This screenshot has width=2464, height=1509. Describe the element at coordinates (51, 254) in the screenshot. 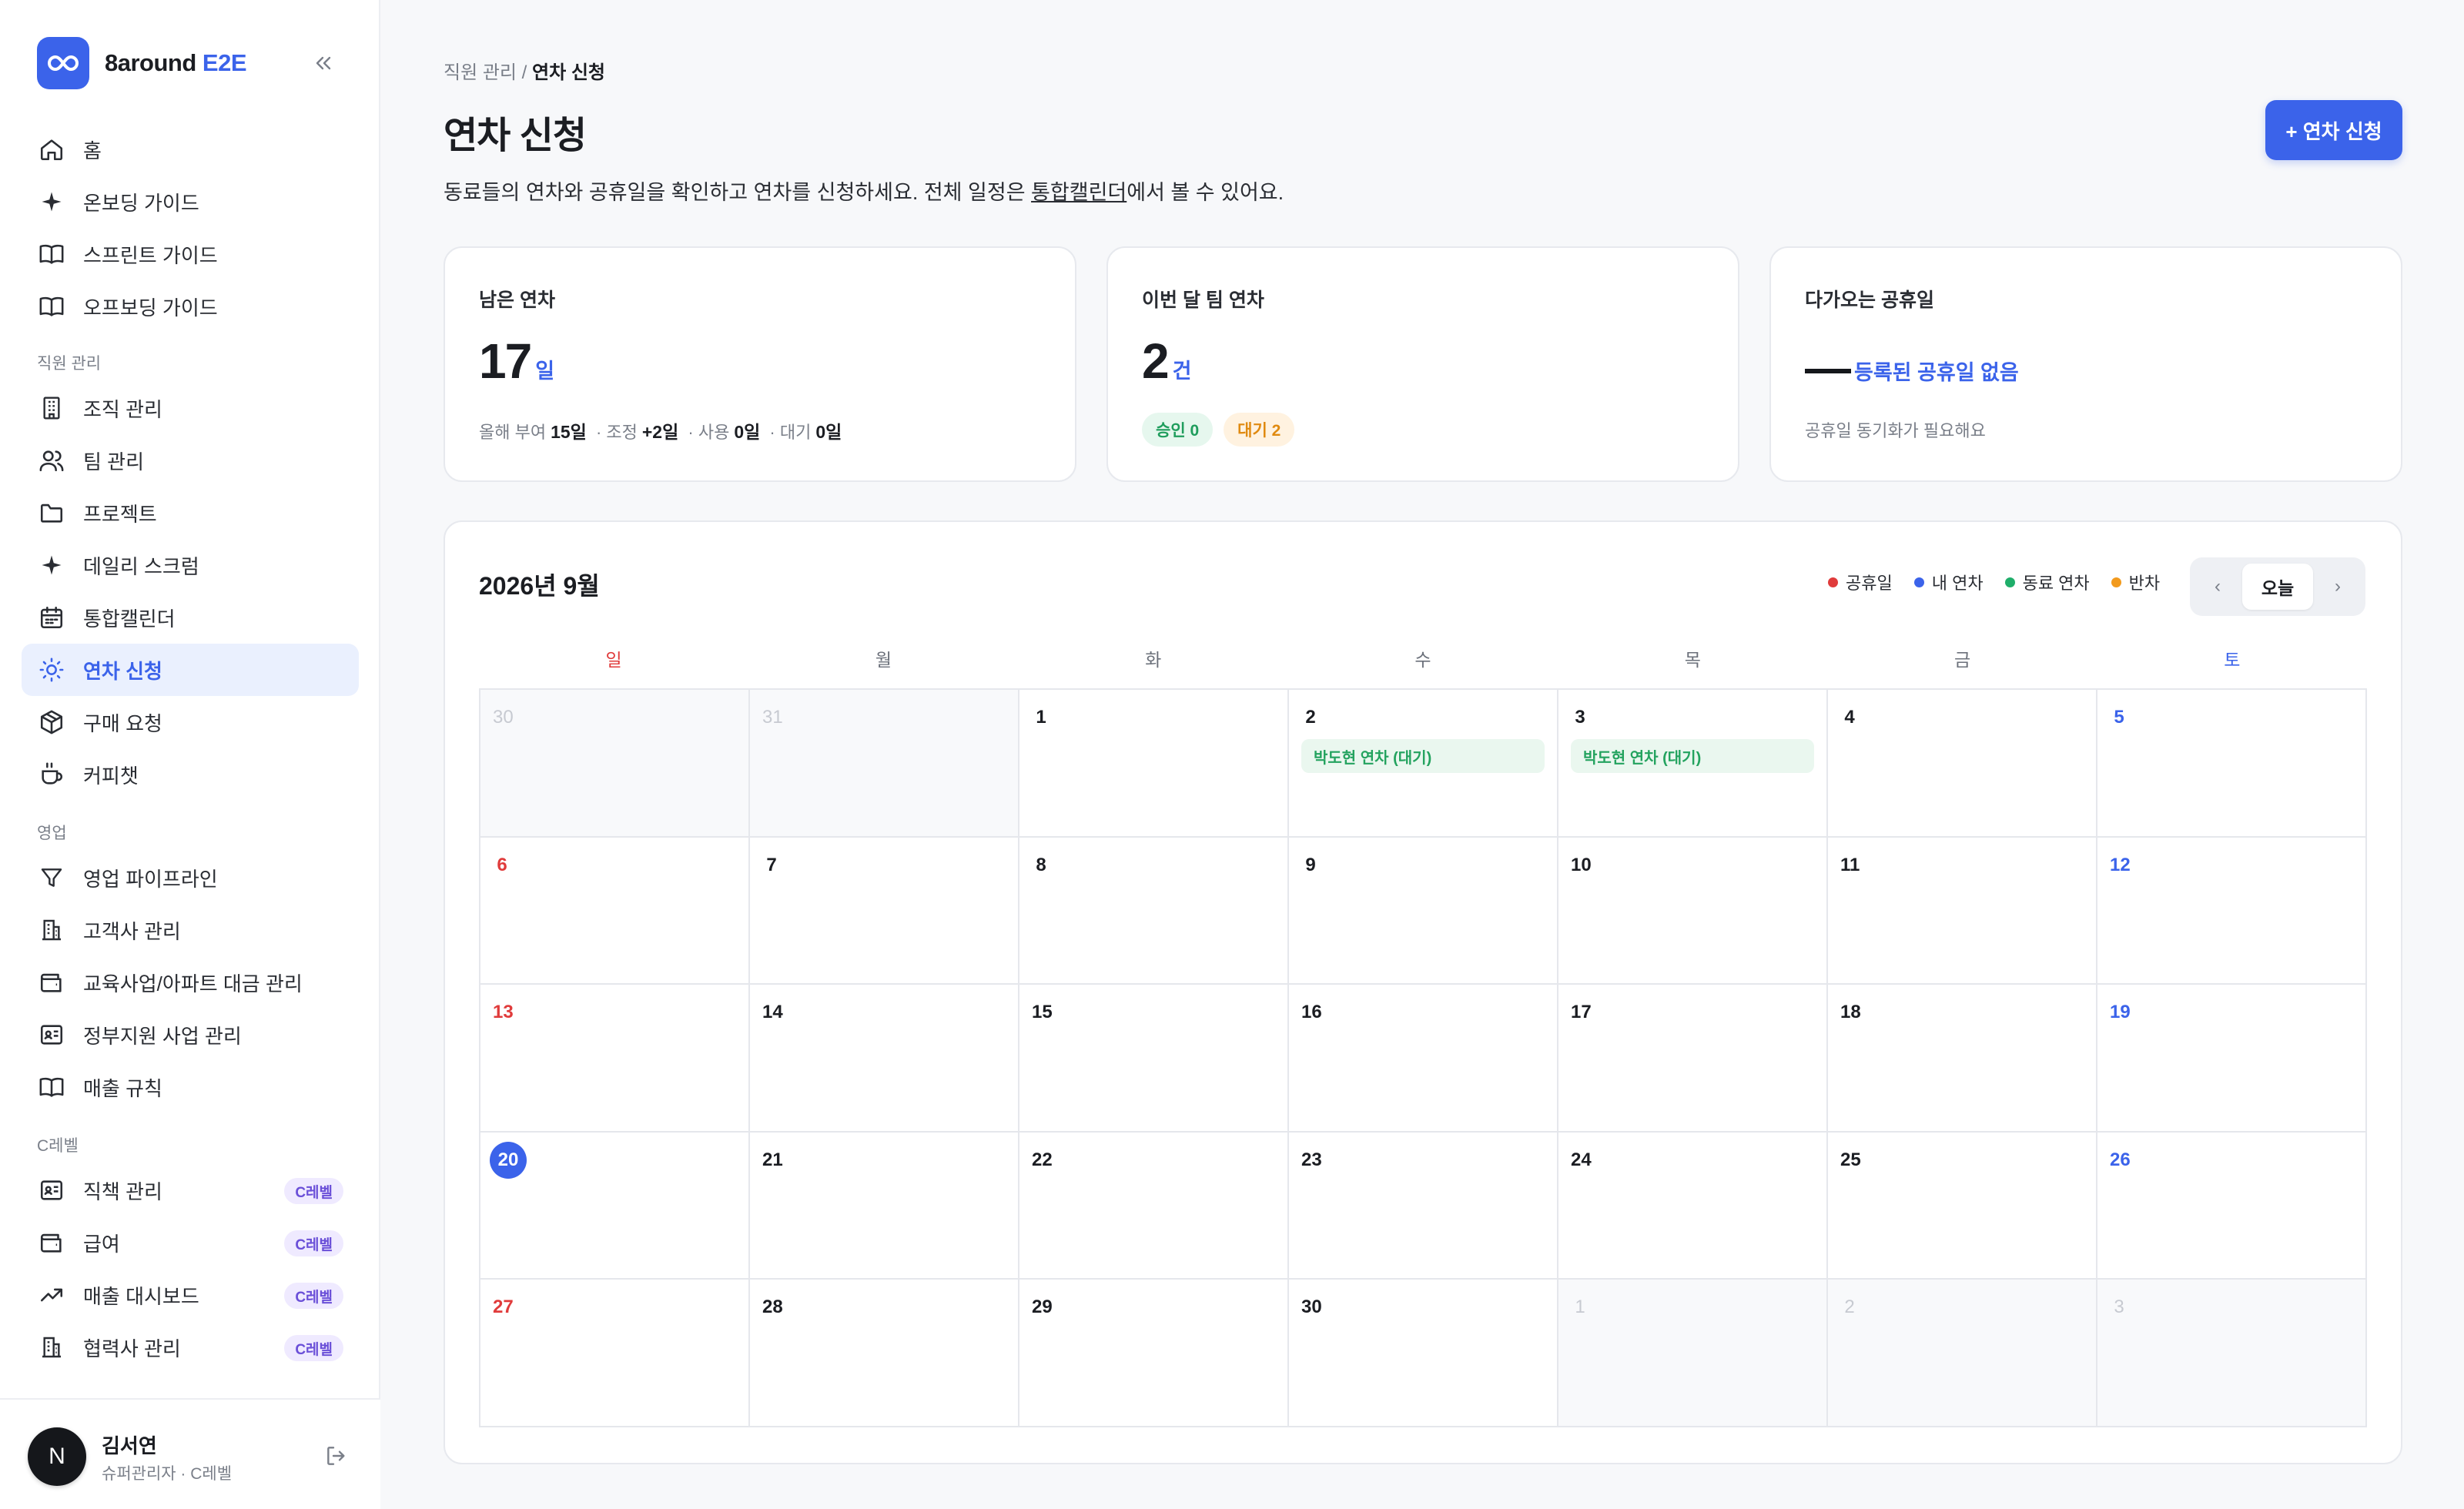

I see `book-icon` at that location.